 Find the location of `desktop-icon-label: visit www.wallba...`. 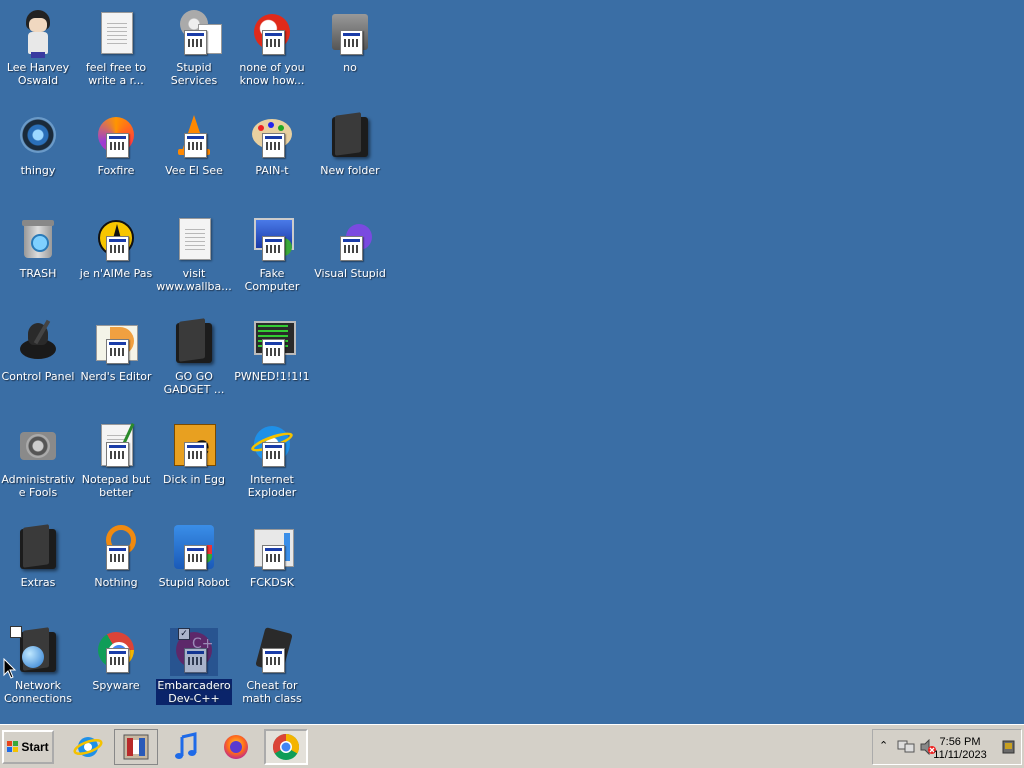

desktop-icon-label: visit www.wallba... is located at coordinates (194, 280).